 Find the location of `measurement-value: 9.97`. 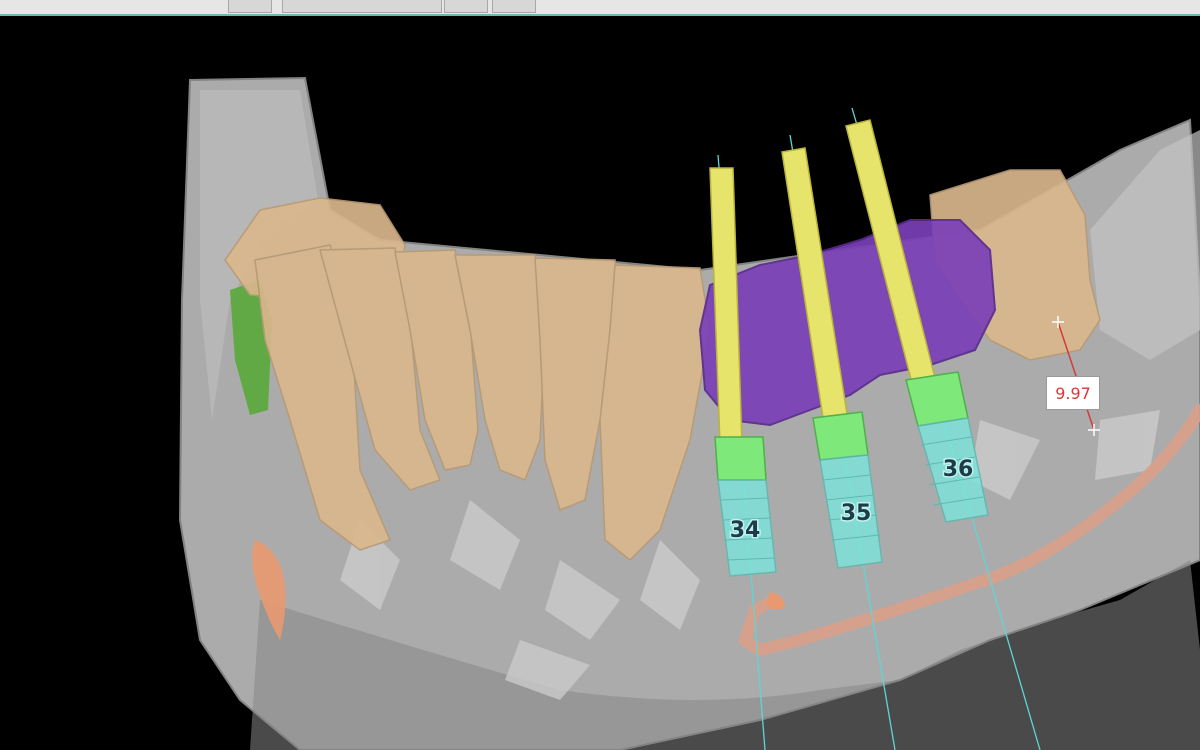

measurement-value: 9.97 is located at coordinates (1073, 393).